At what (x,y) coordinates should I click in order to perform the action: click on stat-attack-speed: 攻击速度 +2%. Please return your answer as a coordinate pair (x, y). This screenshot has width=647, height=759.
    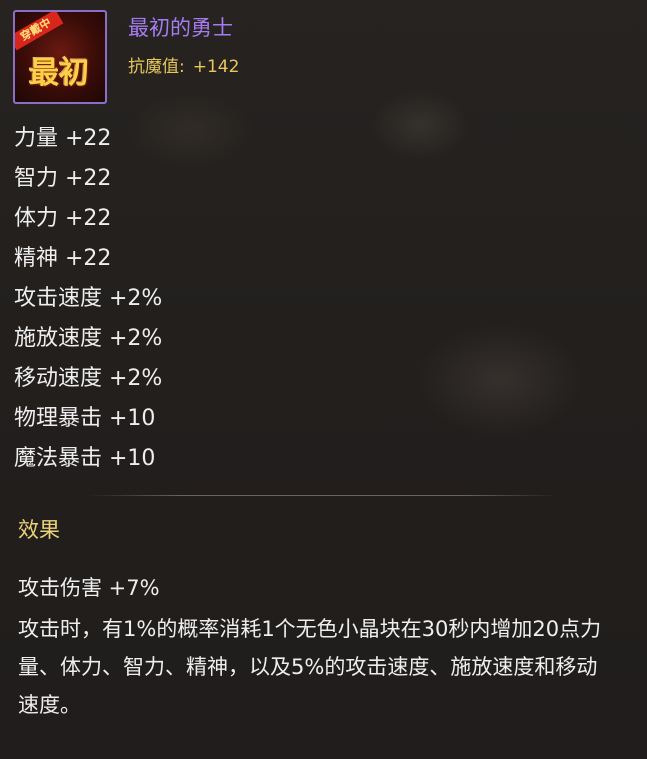
    Looking at the image, I should click on (88, 298).